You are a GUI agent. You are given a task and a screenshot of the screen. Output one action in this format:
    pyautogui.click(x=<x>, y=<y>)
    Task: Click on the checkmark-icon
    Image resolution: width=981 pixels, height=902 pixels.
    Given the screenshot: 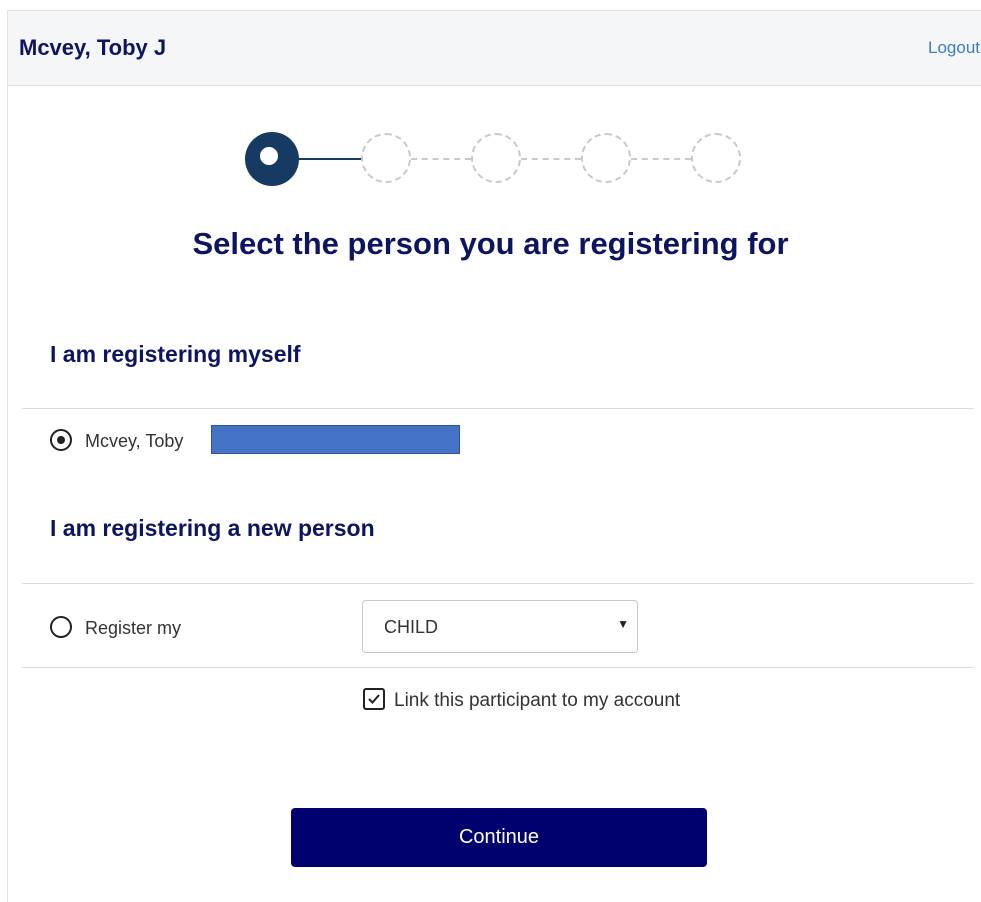 What is the action you would take?
    pyautogui.click(x=374, y=699)
    